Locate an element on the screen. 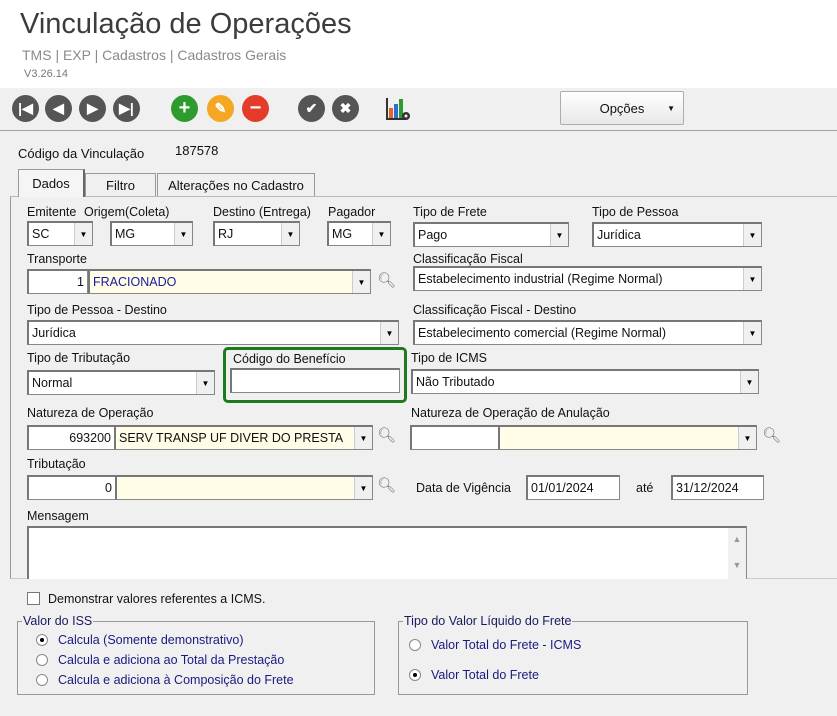  tributacao-code-input: 0 is located at coordinates (71, 487).